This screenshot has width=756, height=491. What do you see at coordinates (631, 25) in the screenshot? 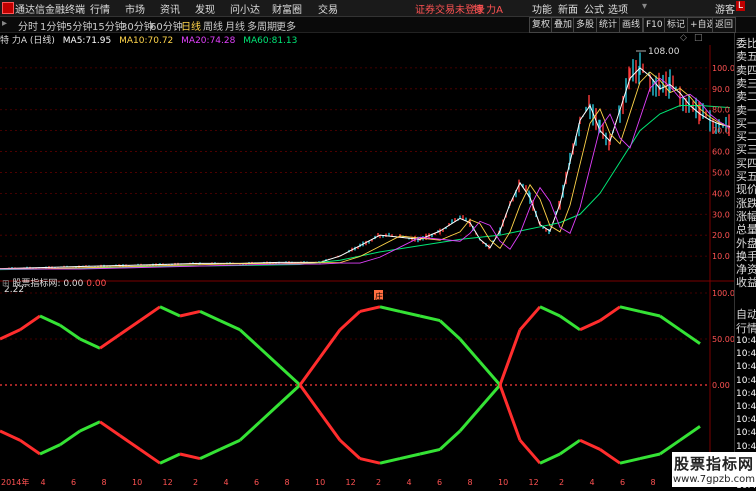
I see `toolbar-draw-button: 画线` at bounding box center [631, 25].